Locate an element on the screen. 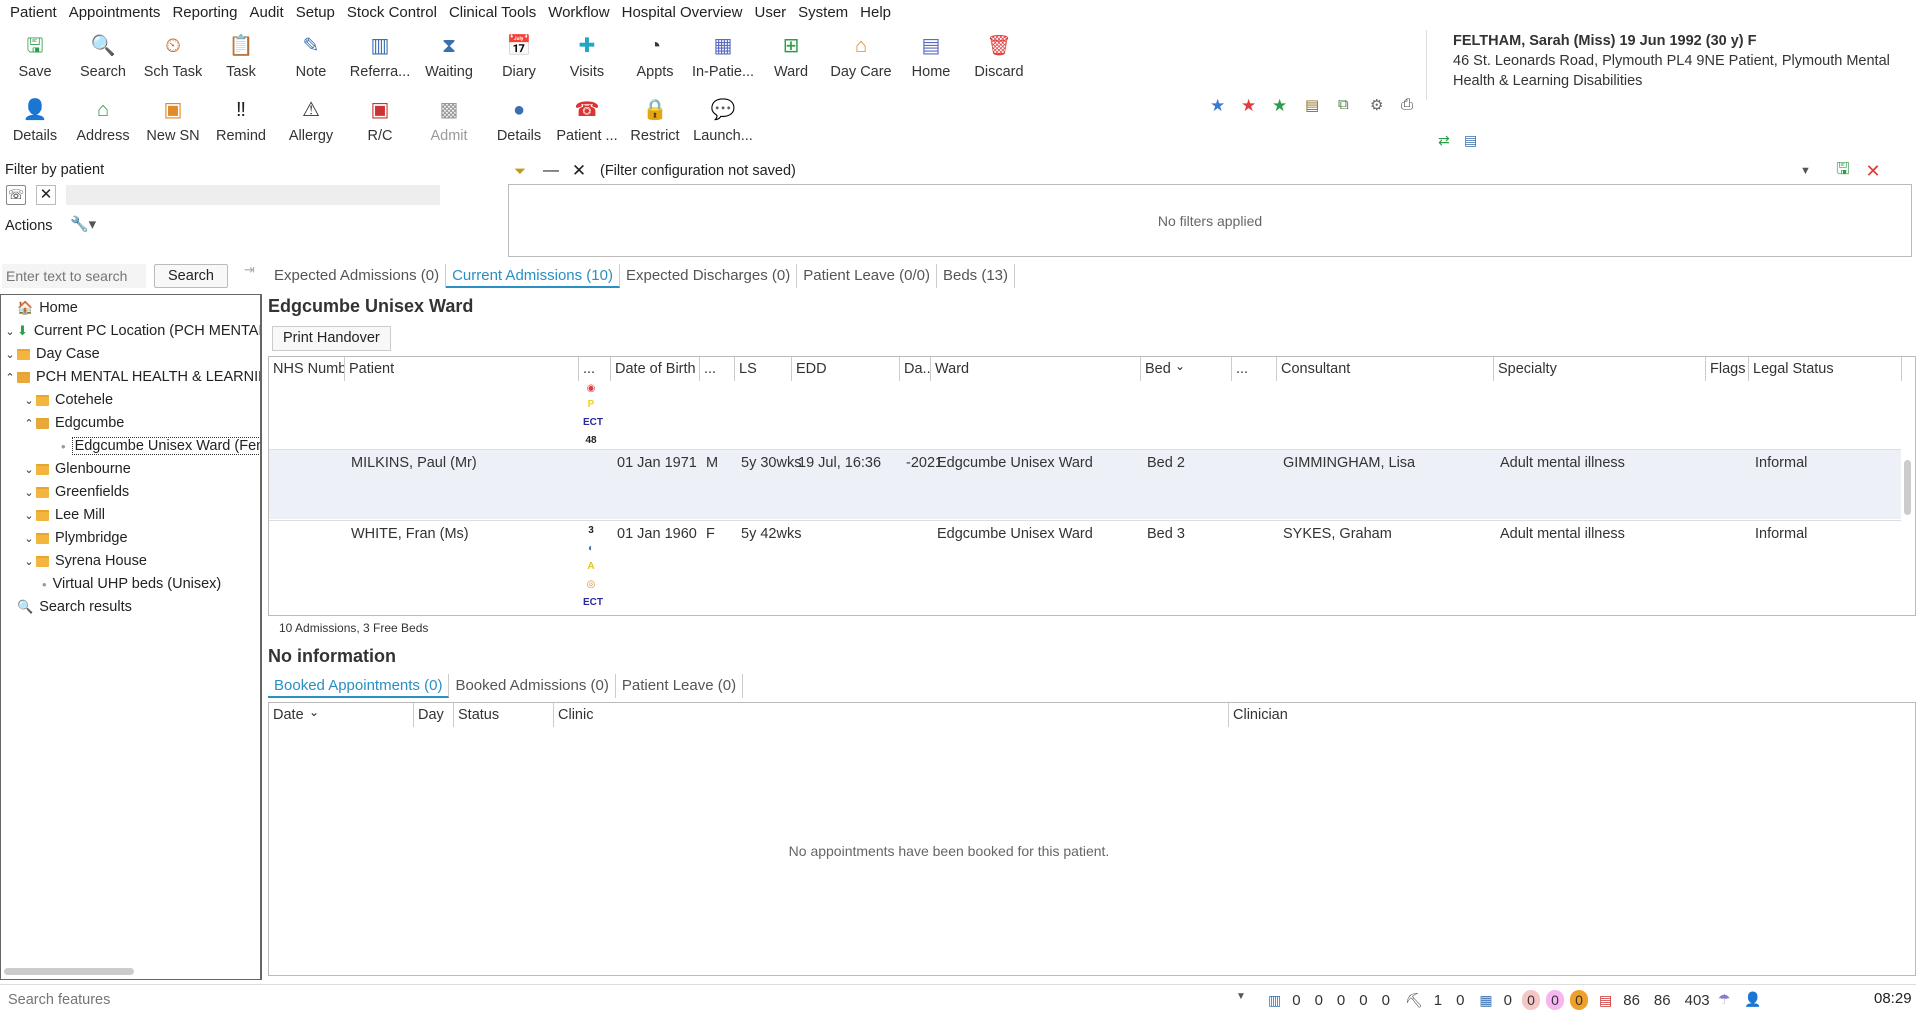 This screenshot has height=1015, width=1916. new-sn-row2-button: ▣ New SN is located at coordinates (173, 124).